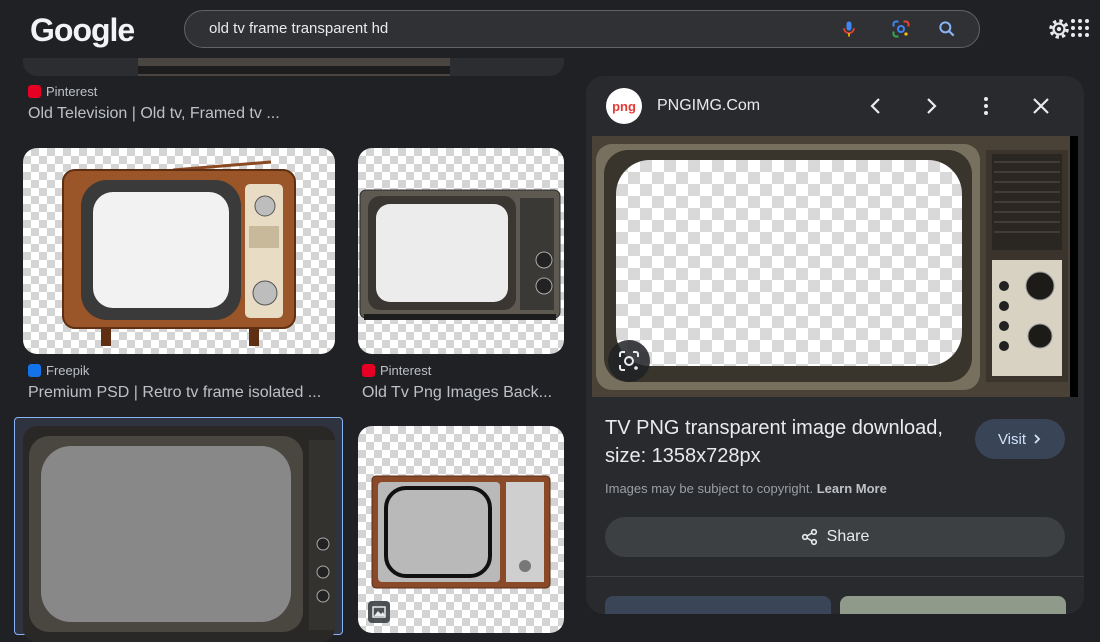  Describe the element at coordinates (876, 106) in the screenshot. I see `chevron-left-icon` at that location.